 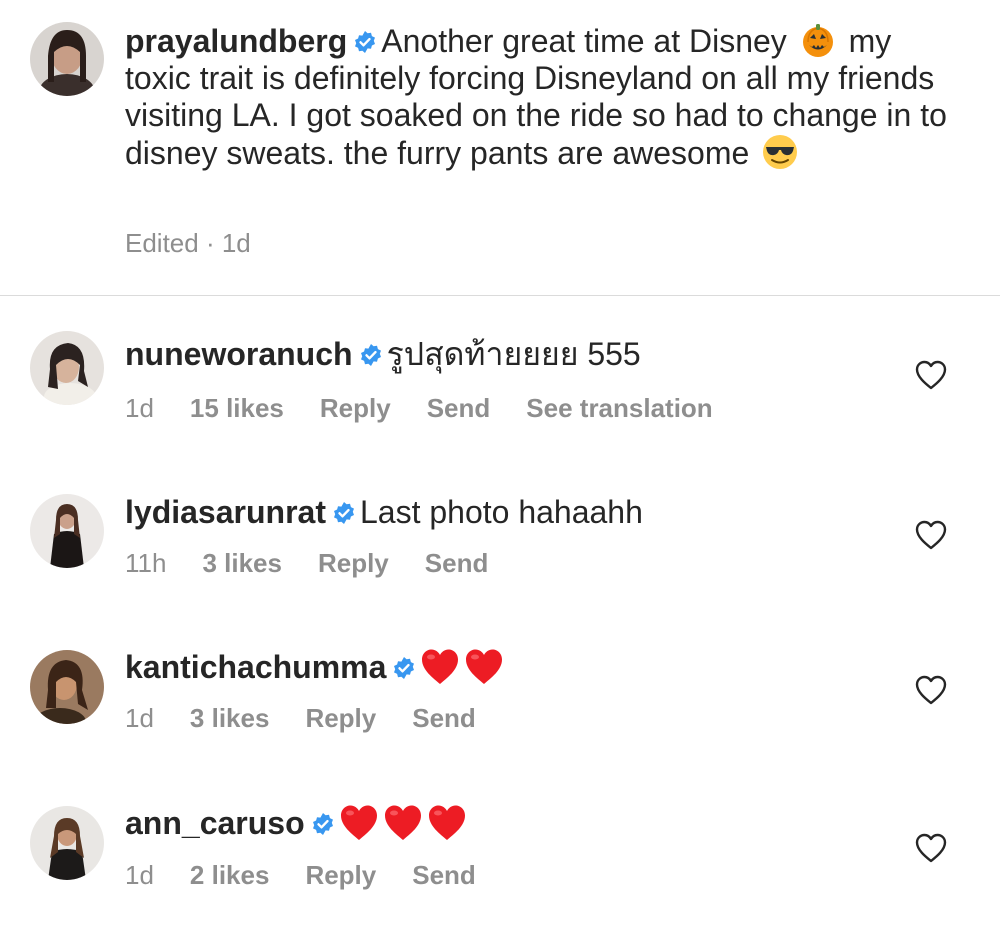 I want to click on comment-username: lydiasarunrat, so click(x=225, y=512).